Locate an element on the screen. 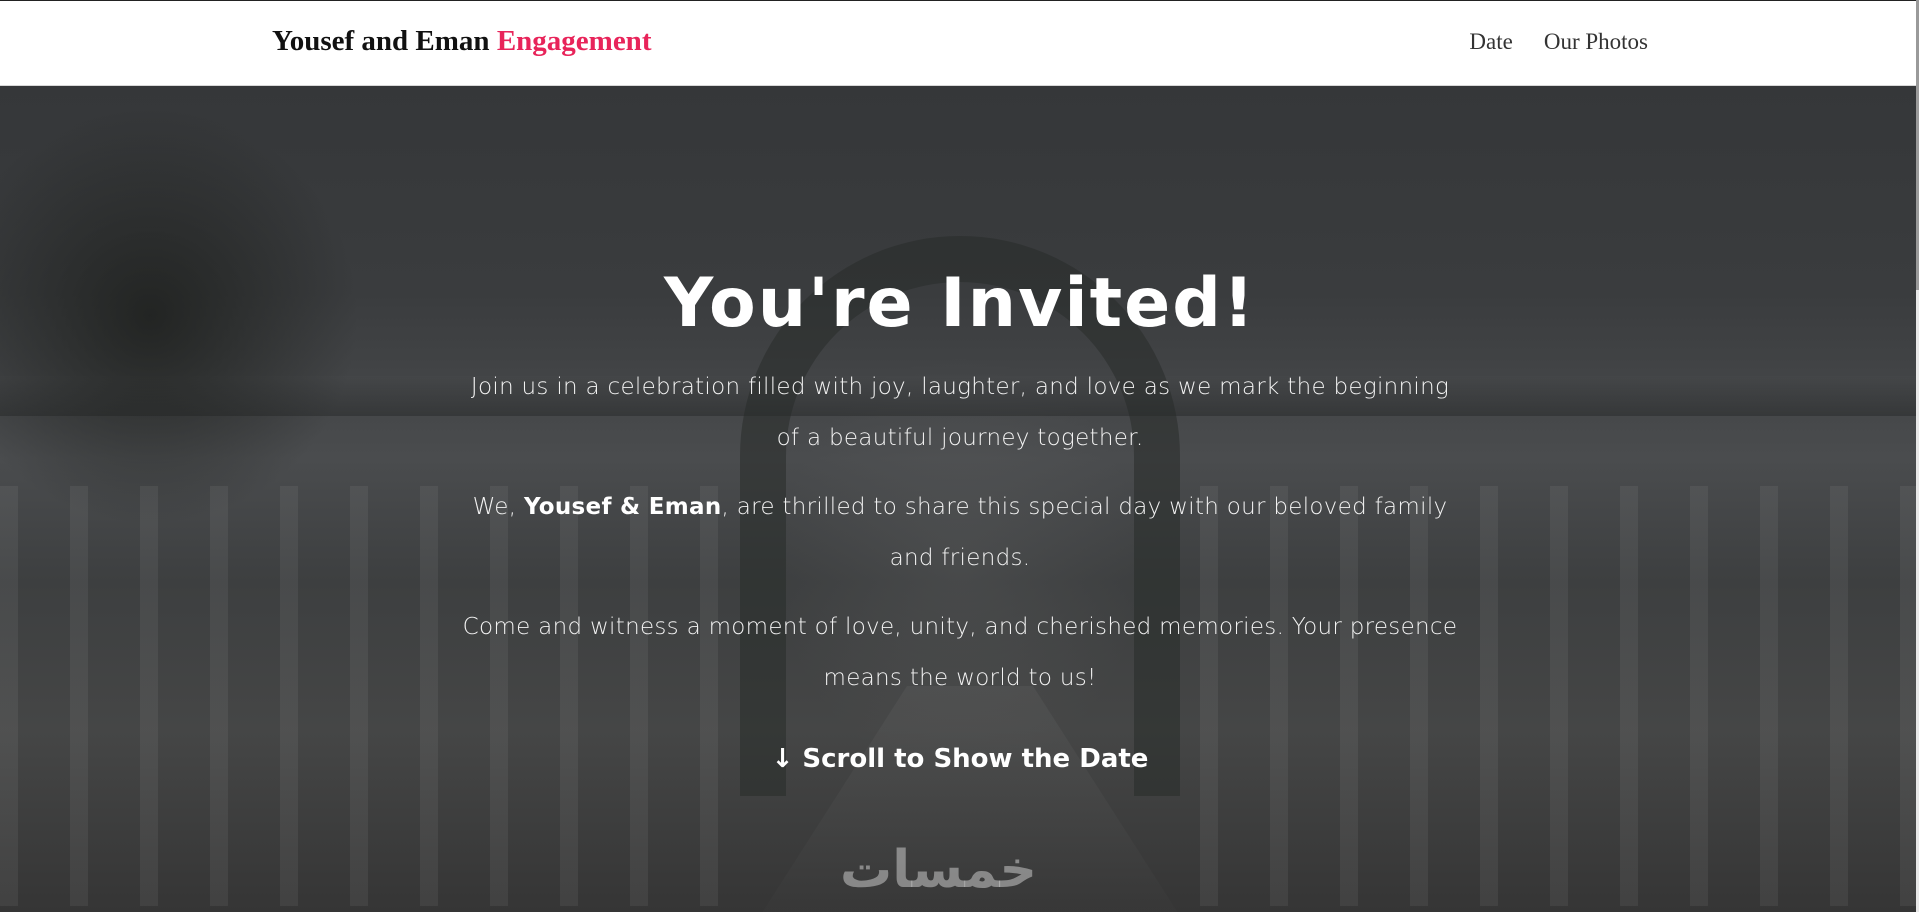  nav-link-date: Date is located at coordinates (1490, 42).